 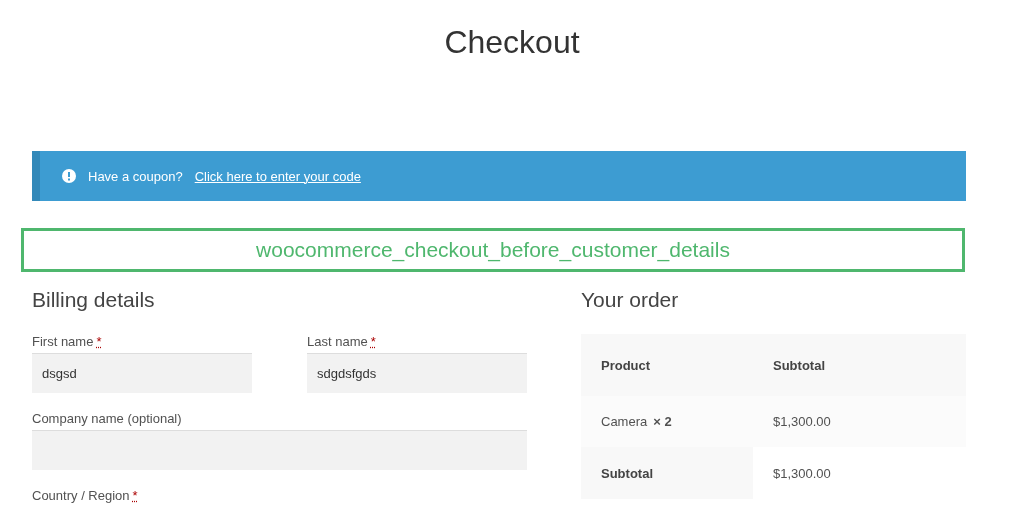 I want to click on column-header: Subtotal, so click(x=859, y=365).